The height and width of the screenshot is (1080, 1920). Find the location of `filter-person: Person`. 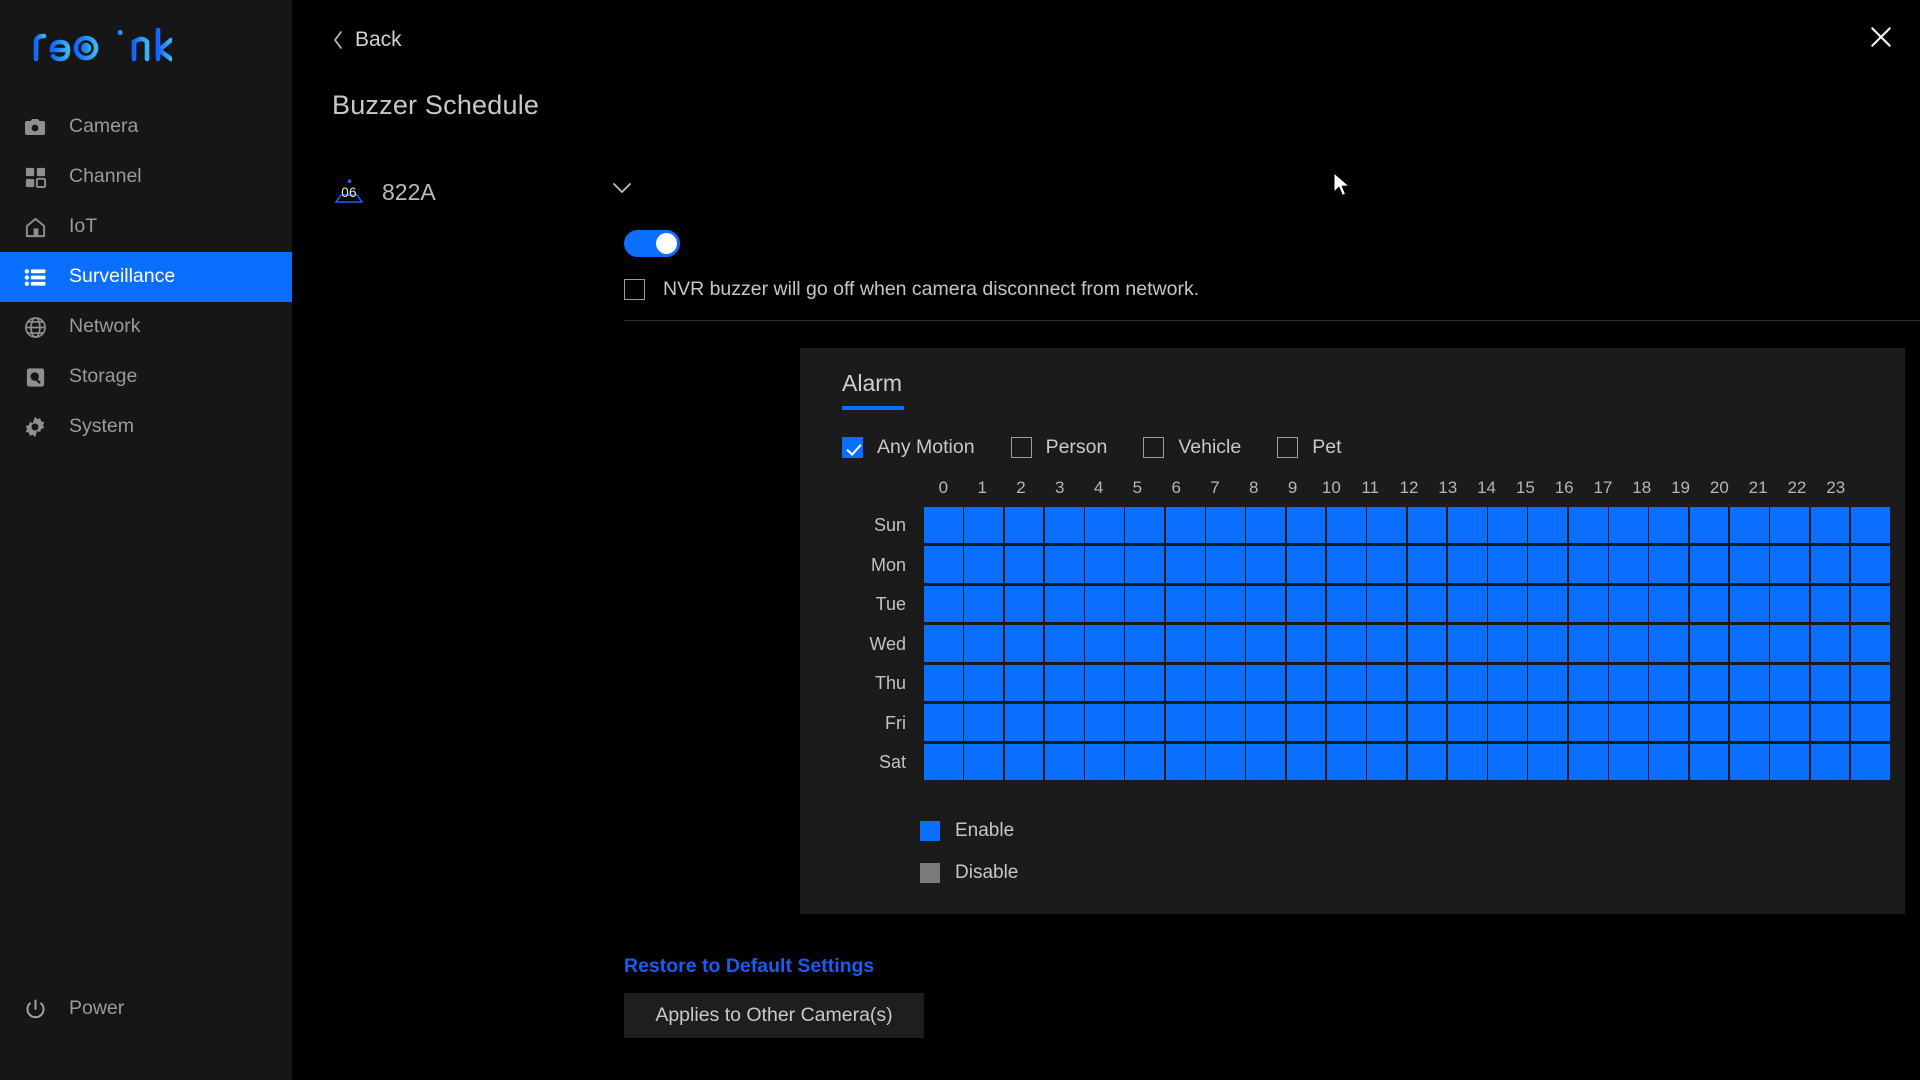

filter-person: Person is located at coordinates (1058, 447).